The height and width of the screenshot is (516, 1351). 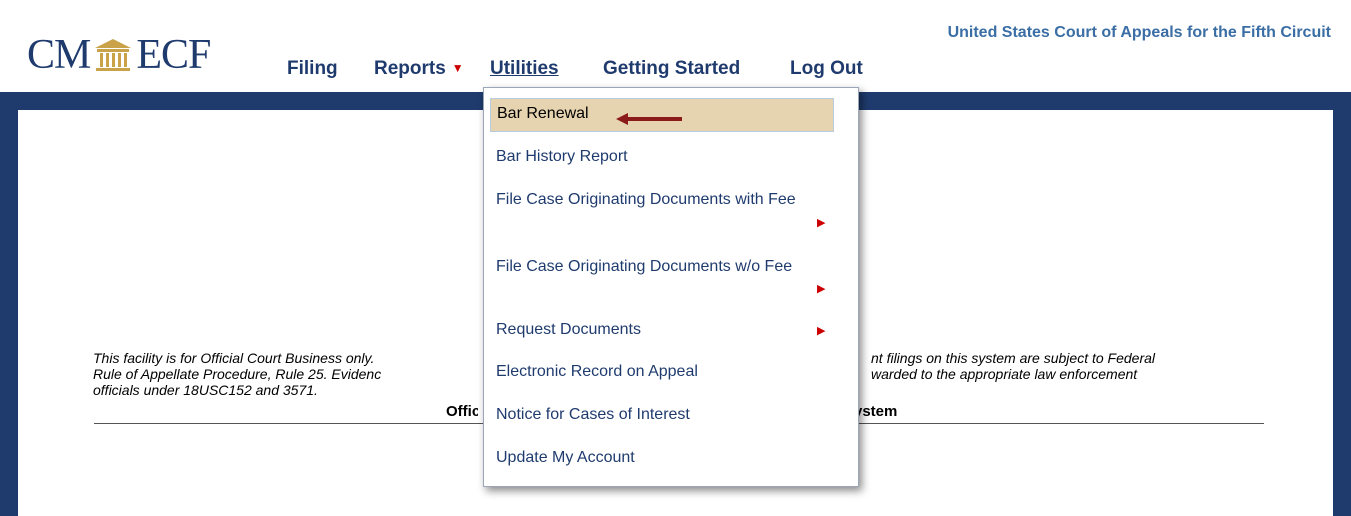 What do you see at coordinates (59, 55) in the screenshot?
I see `logo-text-left: CM` at bounding box center [59, 55].